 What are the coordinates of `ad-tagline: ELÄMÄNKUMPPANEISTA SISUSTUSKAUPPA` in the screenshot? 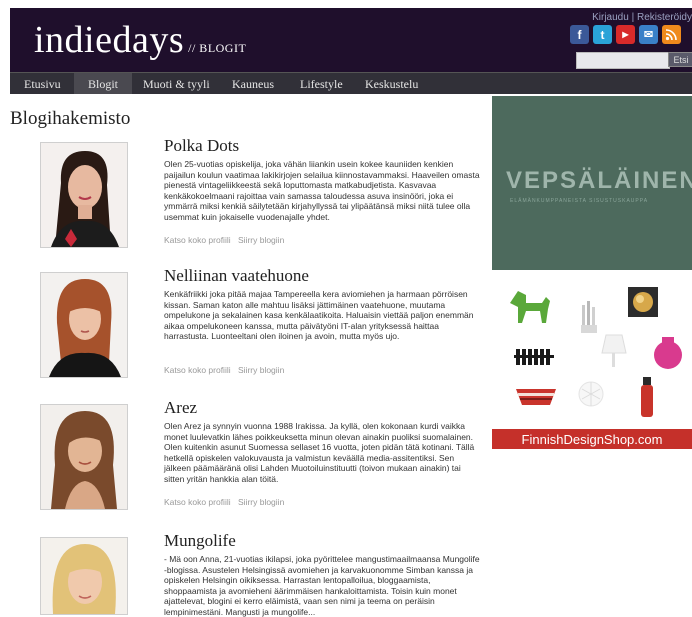 It's located at (579, 201).